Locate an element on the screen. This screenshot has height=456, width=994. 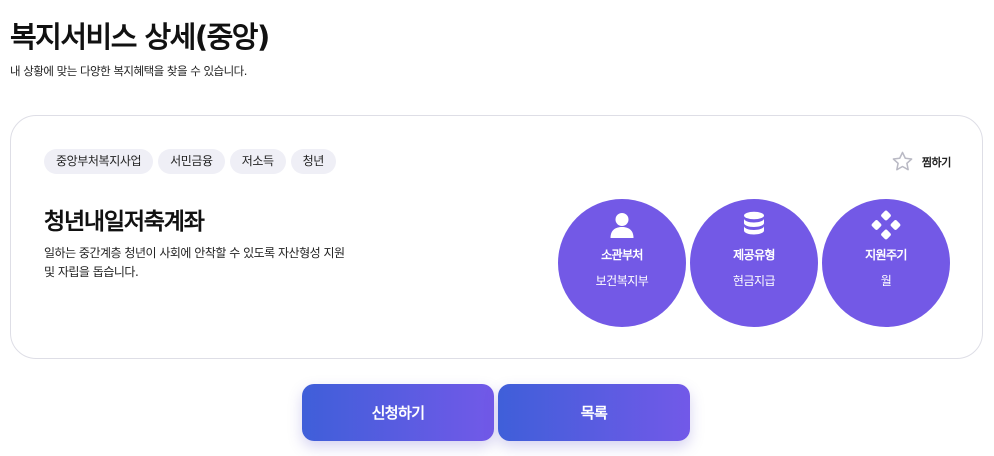
info-circle-provision-type: 제공유형 현금지급 is located at coordinates (754, 263).